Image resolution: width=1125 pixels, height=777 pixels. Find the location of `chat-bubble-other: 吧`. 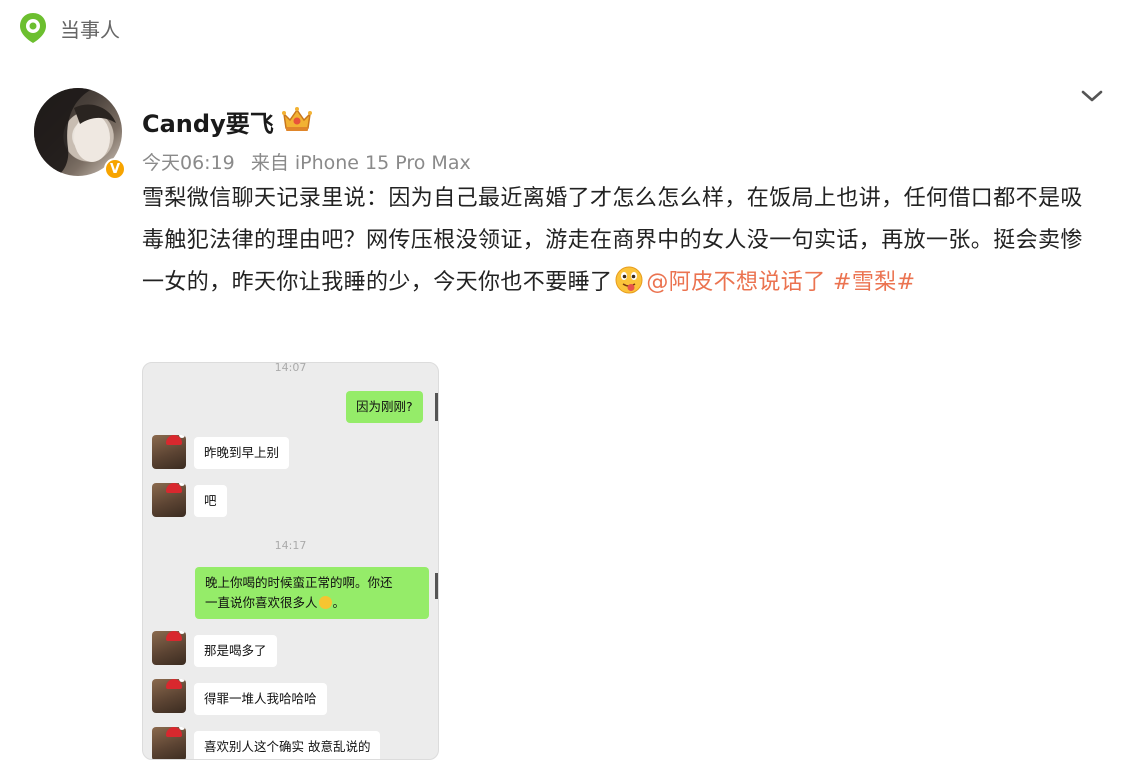

chat-bubble-other: 吧 is located at coordinates (210, 501).